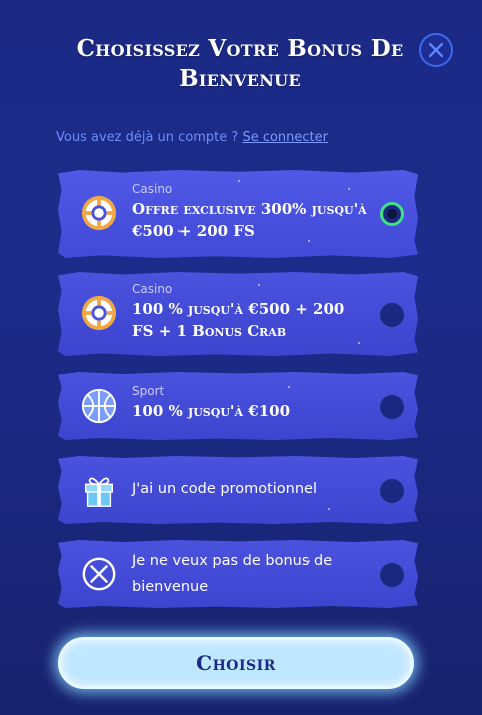  Describe the element at coordinates (148, 391) in the screenshot. I see `option-category: Sport` at that location.